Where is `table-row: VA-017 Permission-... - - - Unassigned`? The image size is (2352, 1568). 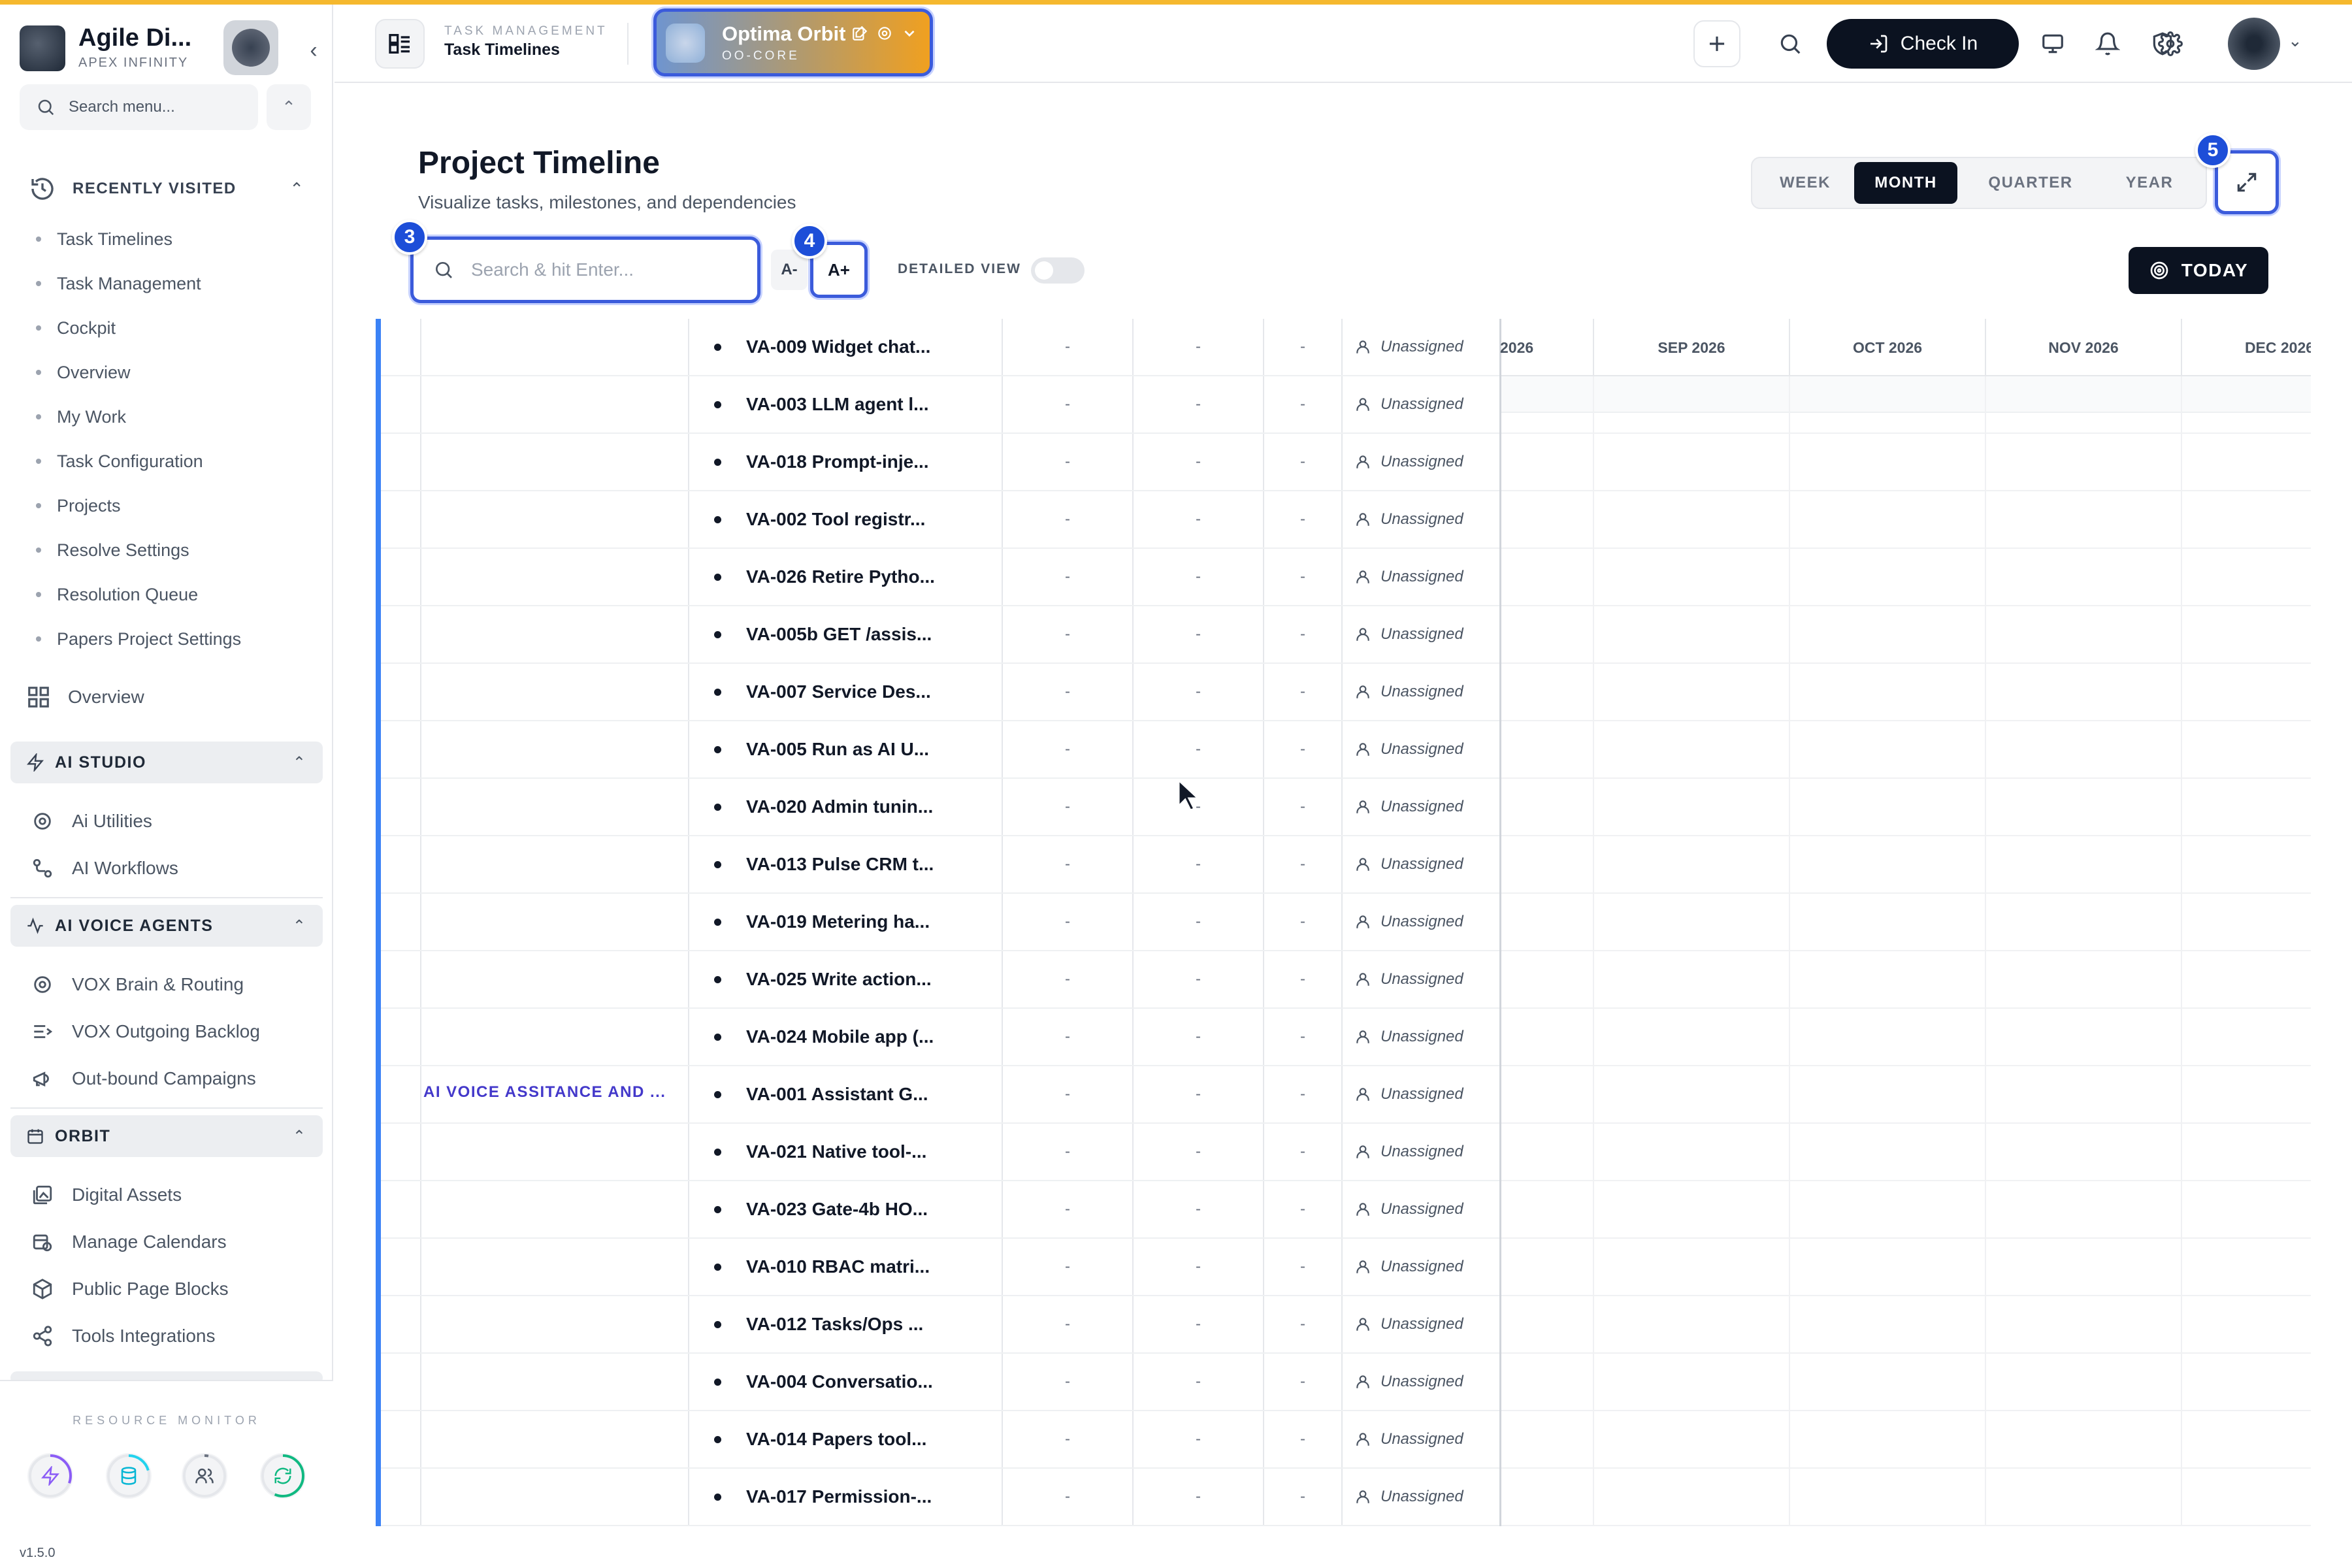
table-row: VA-017 Permission-... - - - Unassigned is located at coordinates (943, 1497).